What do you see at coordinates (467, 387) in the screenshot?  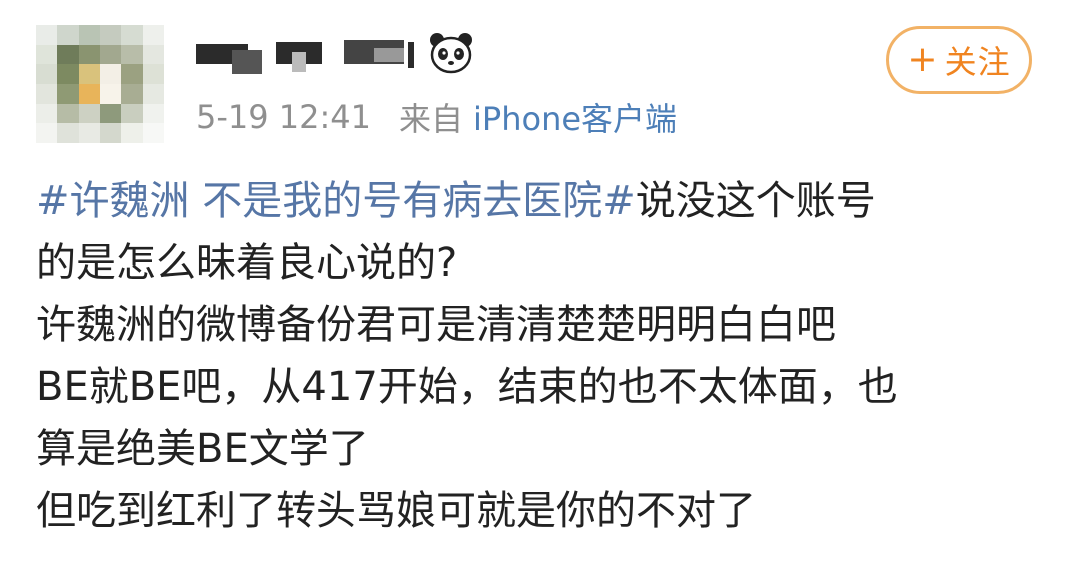 I see `post-line: BE就BE吧，从417开始，结束的也不太体面，也` at bounding box center [467, 387].